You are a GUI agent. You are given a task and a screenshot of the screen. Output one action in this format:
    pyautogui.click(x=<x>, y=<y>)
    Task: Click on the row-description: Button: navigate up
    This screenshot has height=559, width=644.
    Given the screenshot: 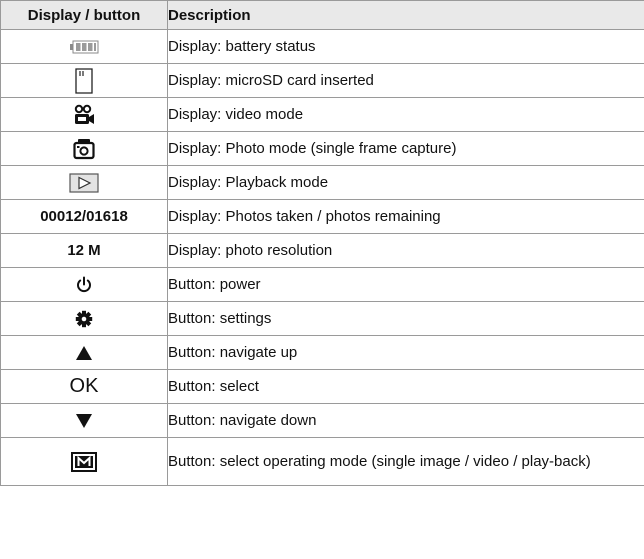 What is the action you would take?
    pyautogui.click(x=405, y=352)
    